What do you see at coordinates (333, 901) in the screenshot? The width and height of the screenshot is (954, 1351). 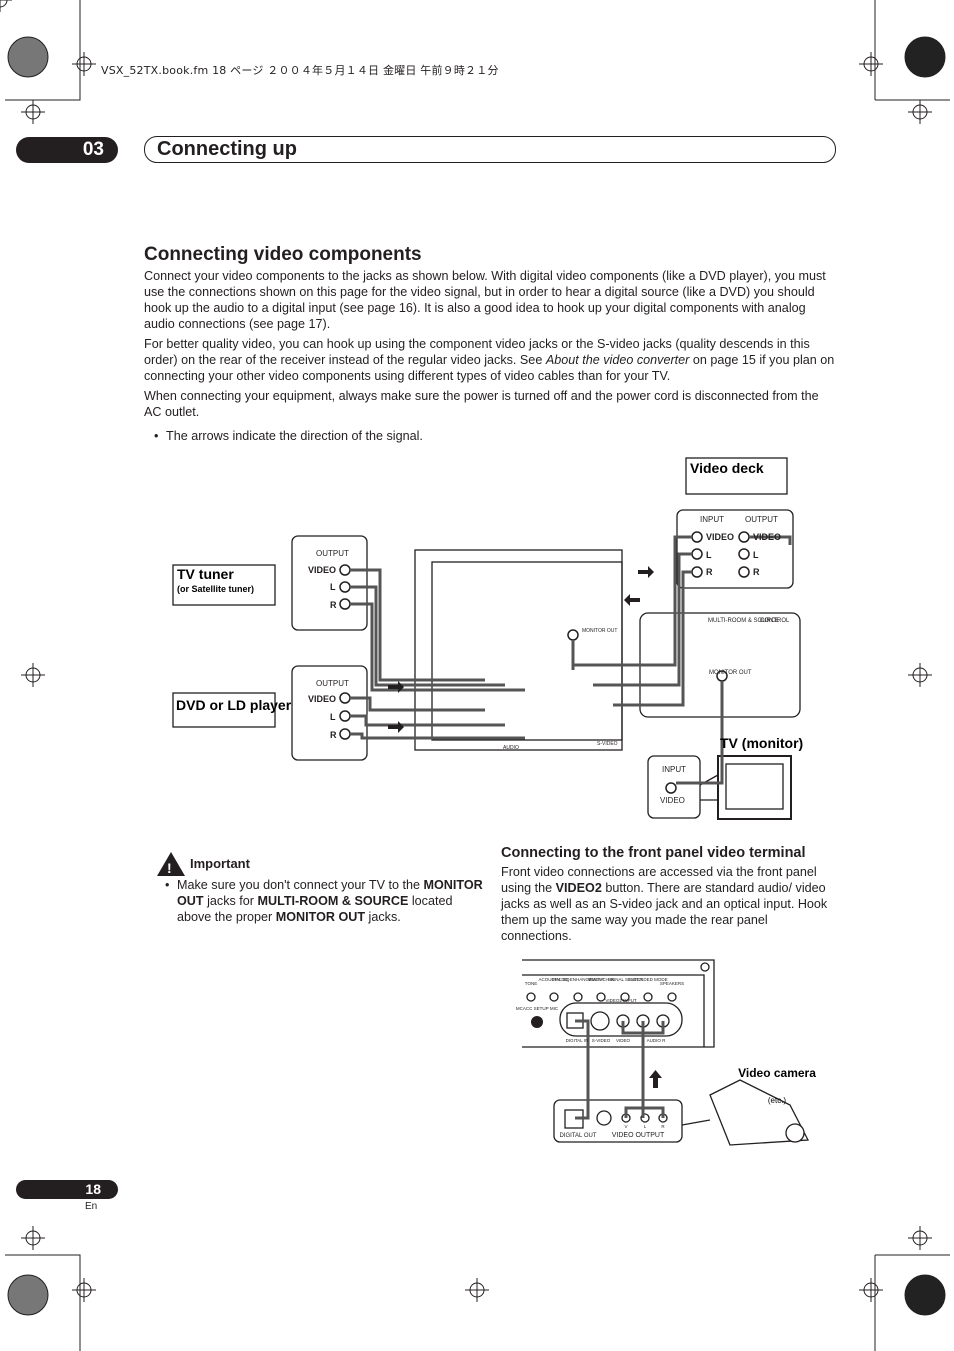 I see `text-bold: MULTI-ROOM & SOURCE` at bounding box center [333, 901].